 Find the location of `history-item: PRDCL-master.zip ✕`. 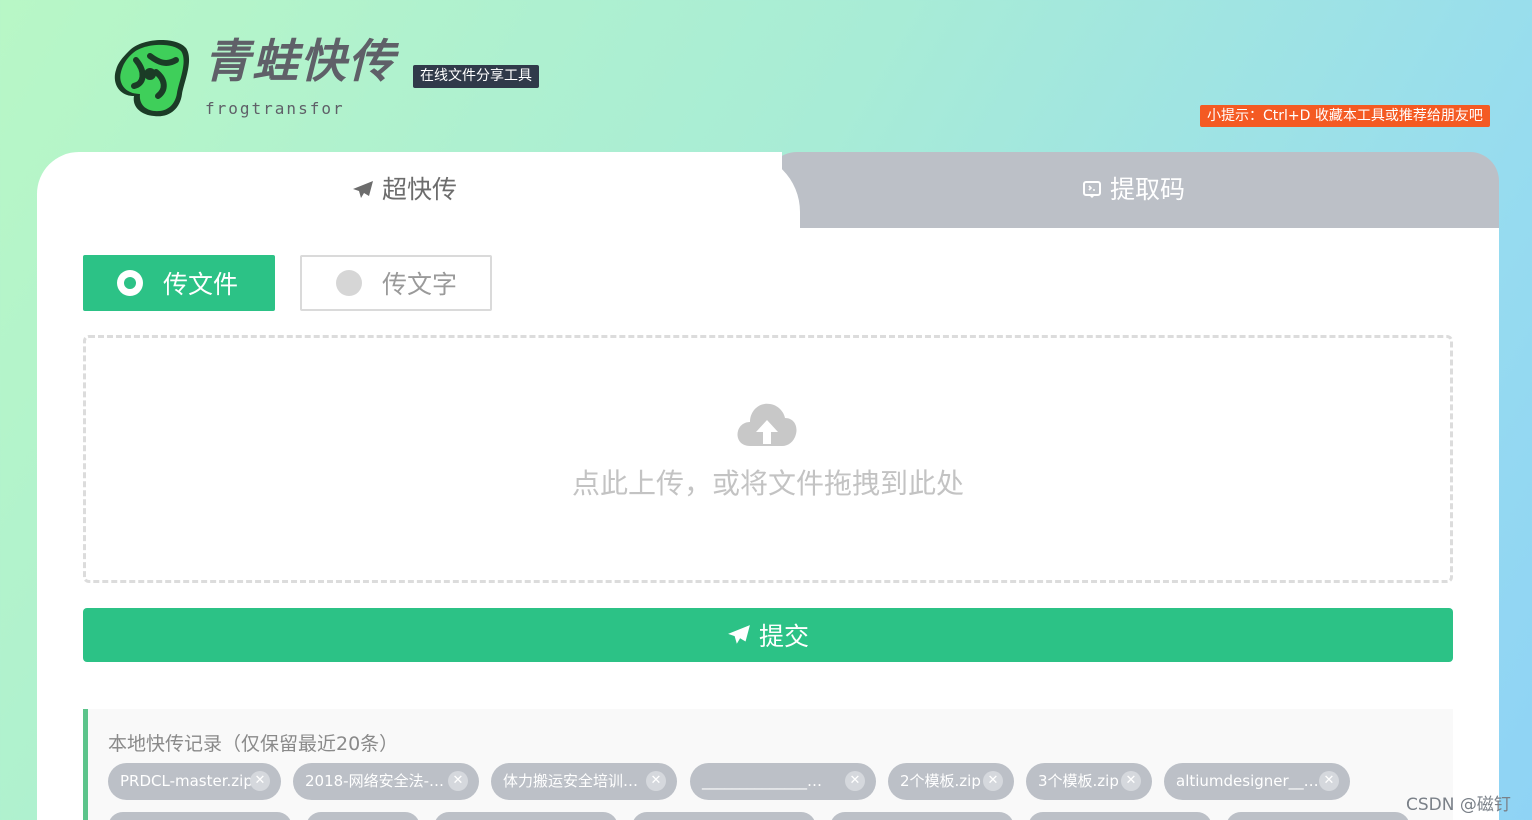

history-item: PRDCL-master.zip ✕ is located at coordinates (194, 781).